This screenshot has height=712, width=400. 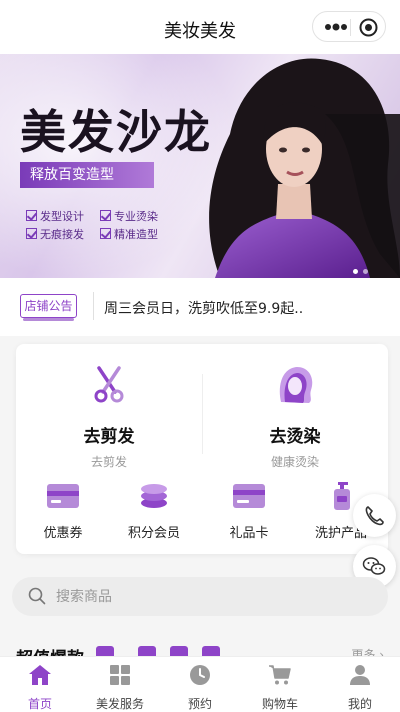 What do you see at coordinates (200, 688) in the screenshot?
I see `tab-booking: 预约` at bounding box center [200, 688].